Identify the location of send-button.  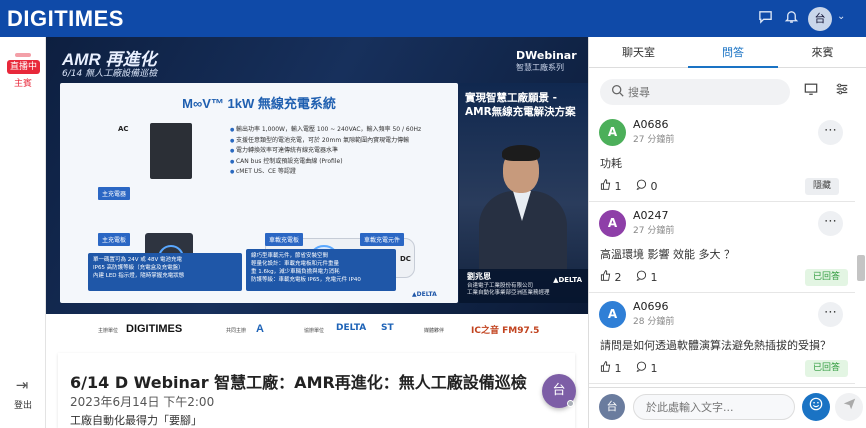
(849, 407).